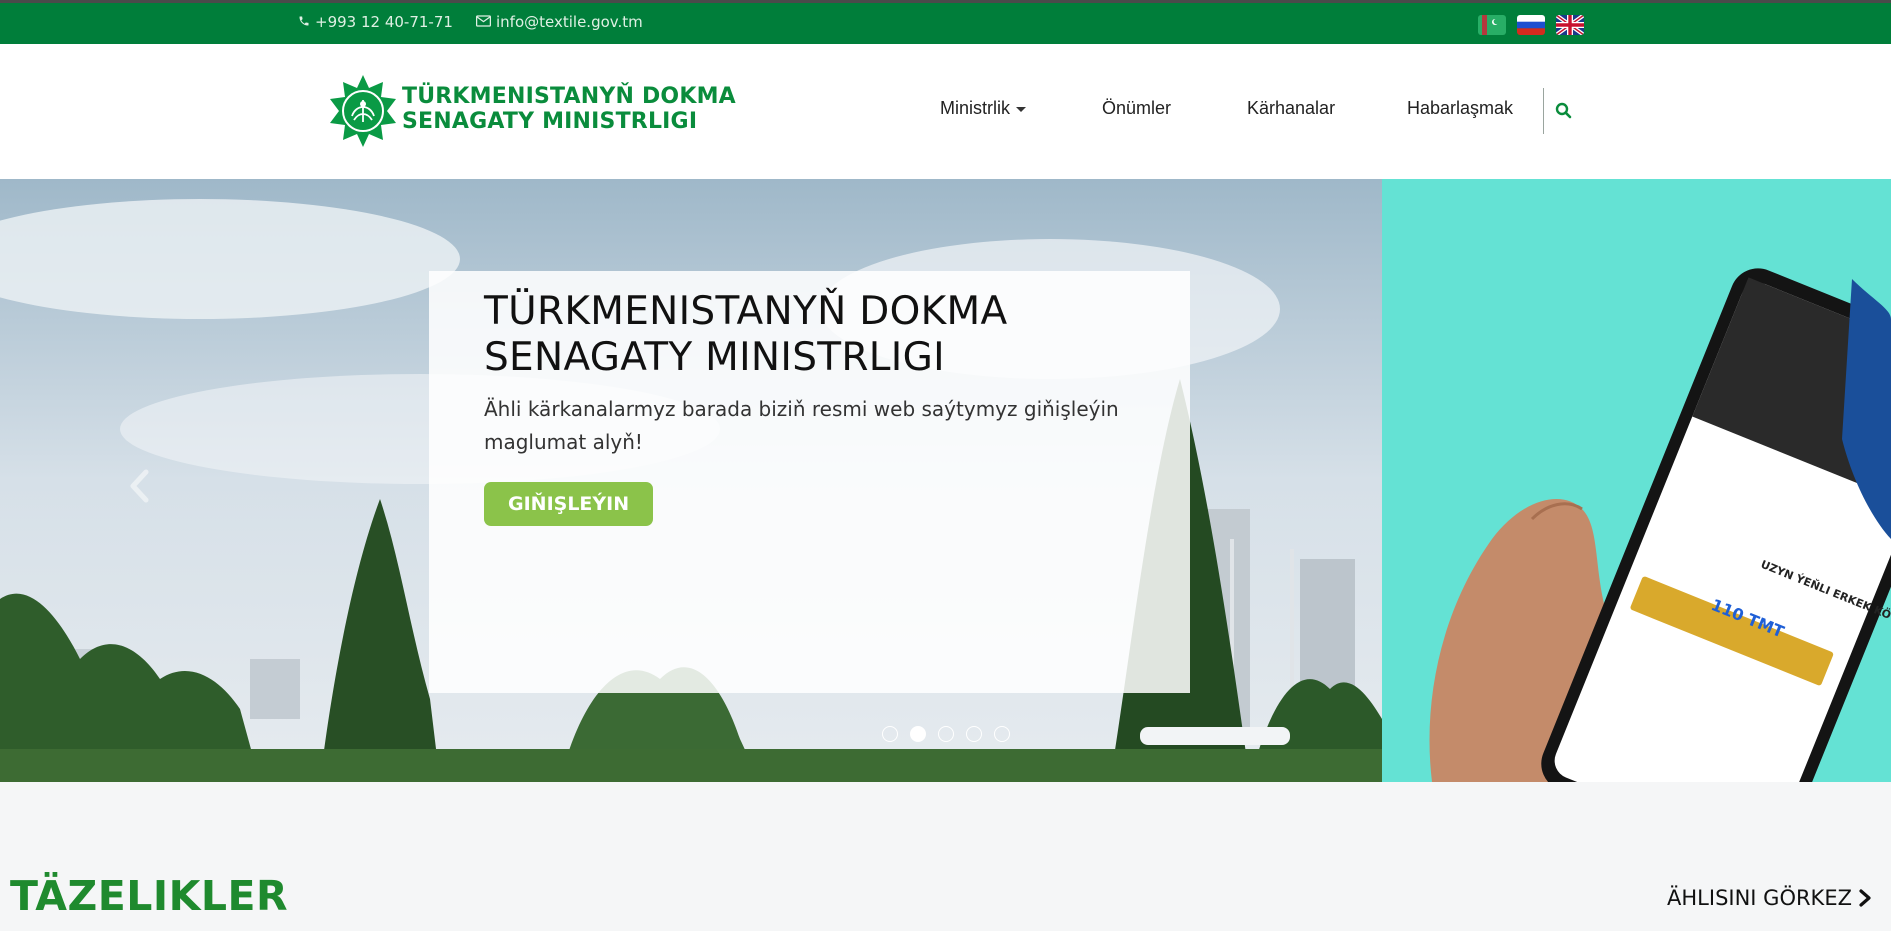 The height and width of the screenshot is (931, 1891). I want to click on logo-line-2: SENAGATY MINISTRLIGI, so click(550, 121).